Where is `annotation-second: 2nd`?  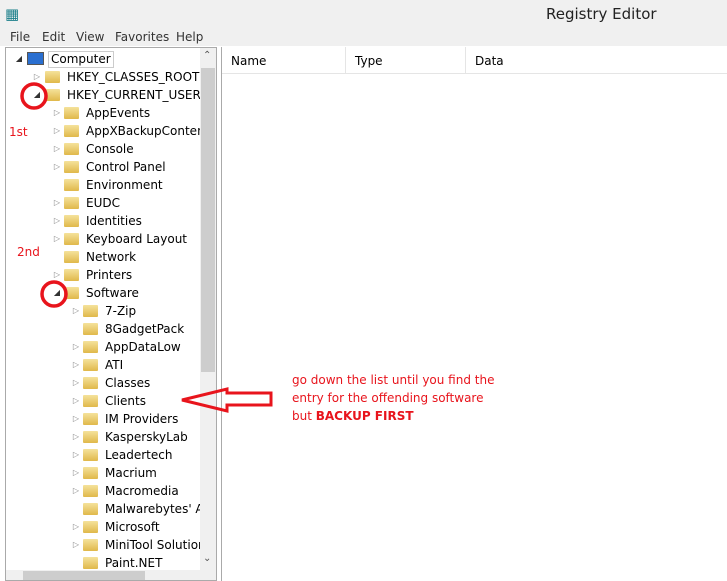
annotation-second: 2nd is located at coordinates (28, 252).